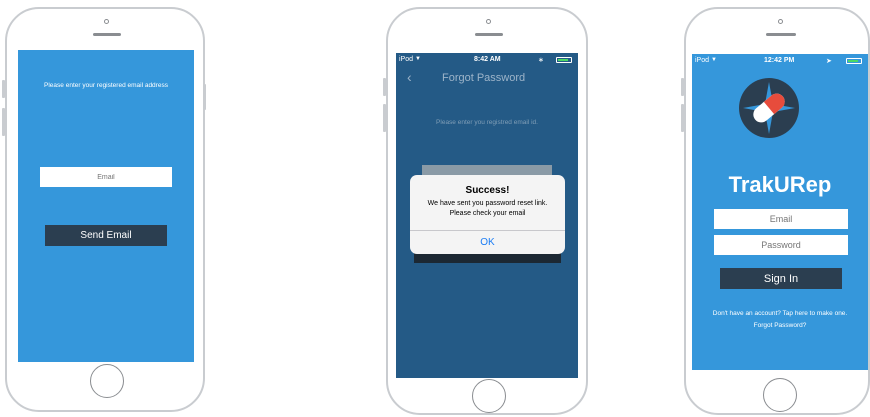 This screenshot has width=870, height=417. Describe the element at coordinates (781, 278) in the screenshot. I see `sign-in-button: Sign In` at that location.